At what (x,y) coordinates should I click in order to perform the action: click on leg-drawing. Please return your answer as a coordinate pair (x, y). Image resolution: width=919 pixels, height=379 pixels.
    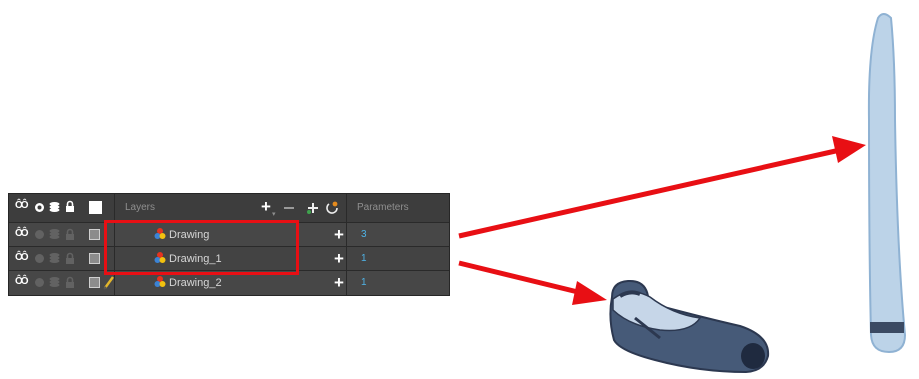
    Looking at the image, I should click on (887, 183).